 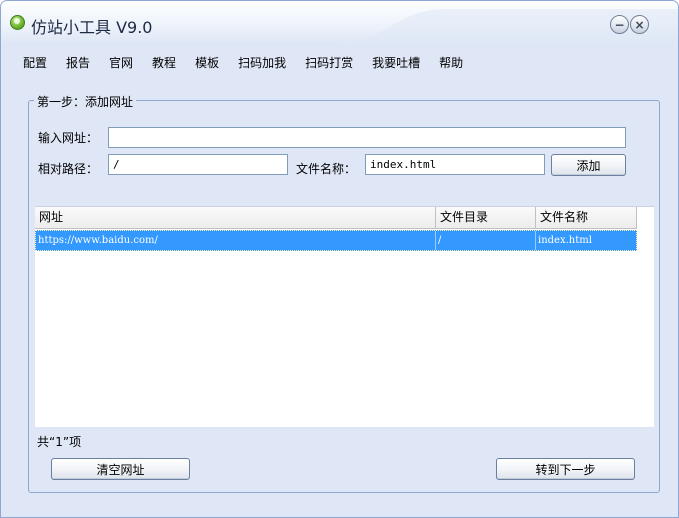 What do you see at coordinates (339, 23) in the screenshot?
I see `title-bar: 仿站小工具 V9.0 − ×` at bounding box center [339, 23].